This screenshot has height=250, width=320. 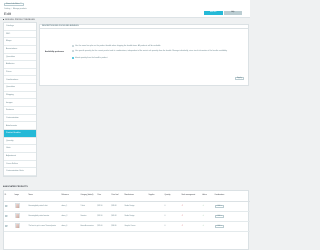 What do you see at coordinates (20, 126) in the screenshot?
I see `tab-item: Attachments` at bounding box center [20, 126].